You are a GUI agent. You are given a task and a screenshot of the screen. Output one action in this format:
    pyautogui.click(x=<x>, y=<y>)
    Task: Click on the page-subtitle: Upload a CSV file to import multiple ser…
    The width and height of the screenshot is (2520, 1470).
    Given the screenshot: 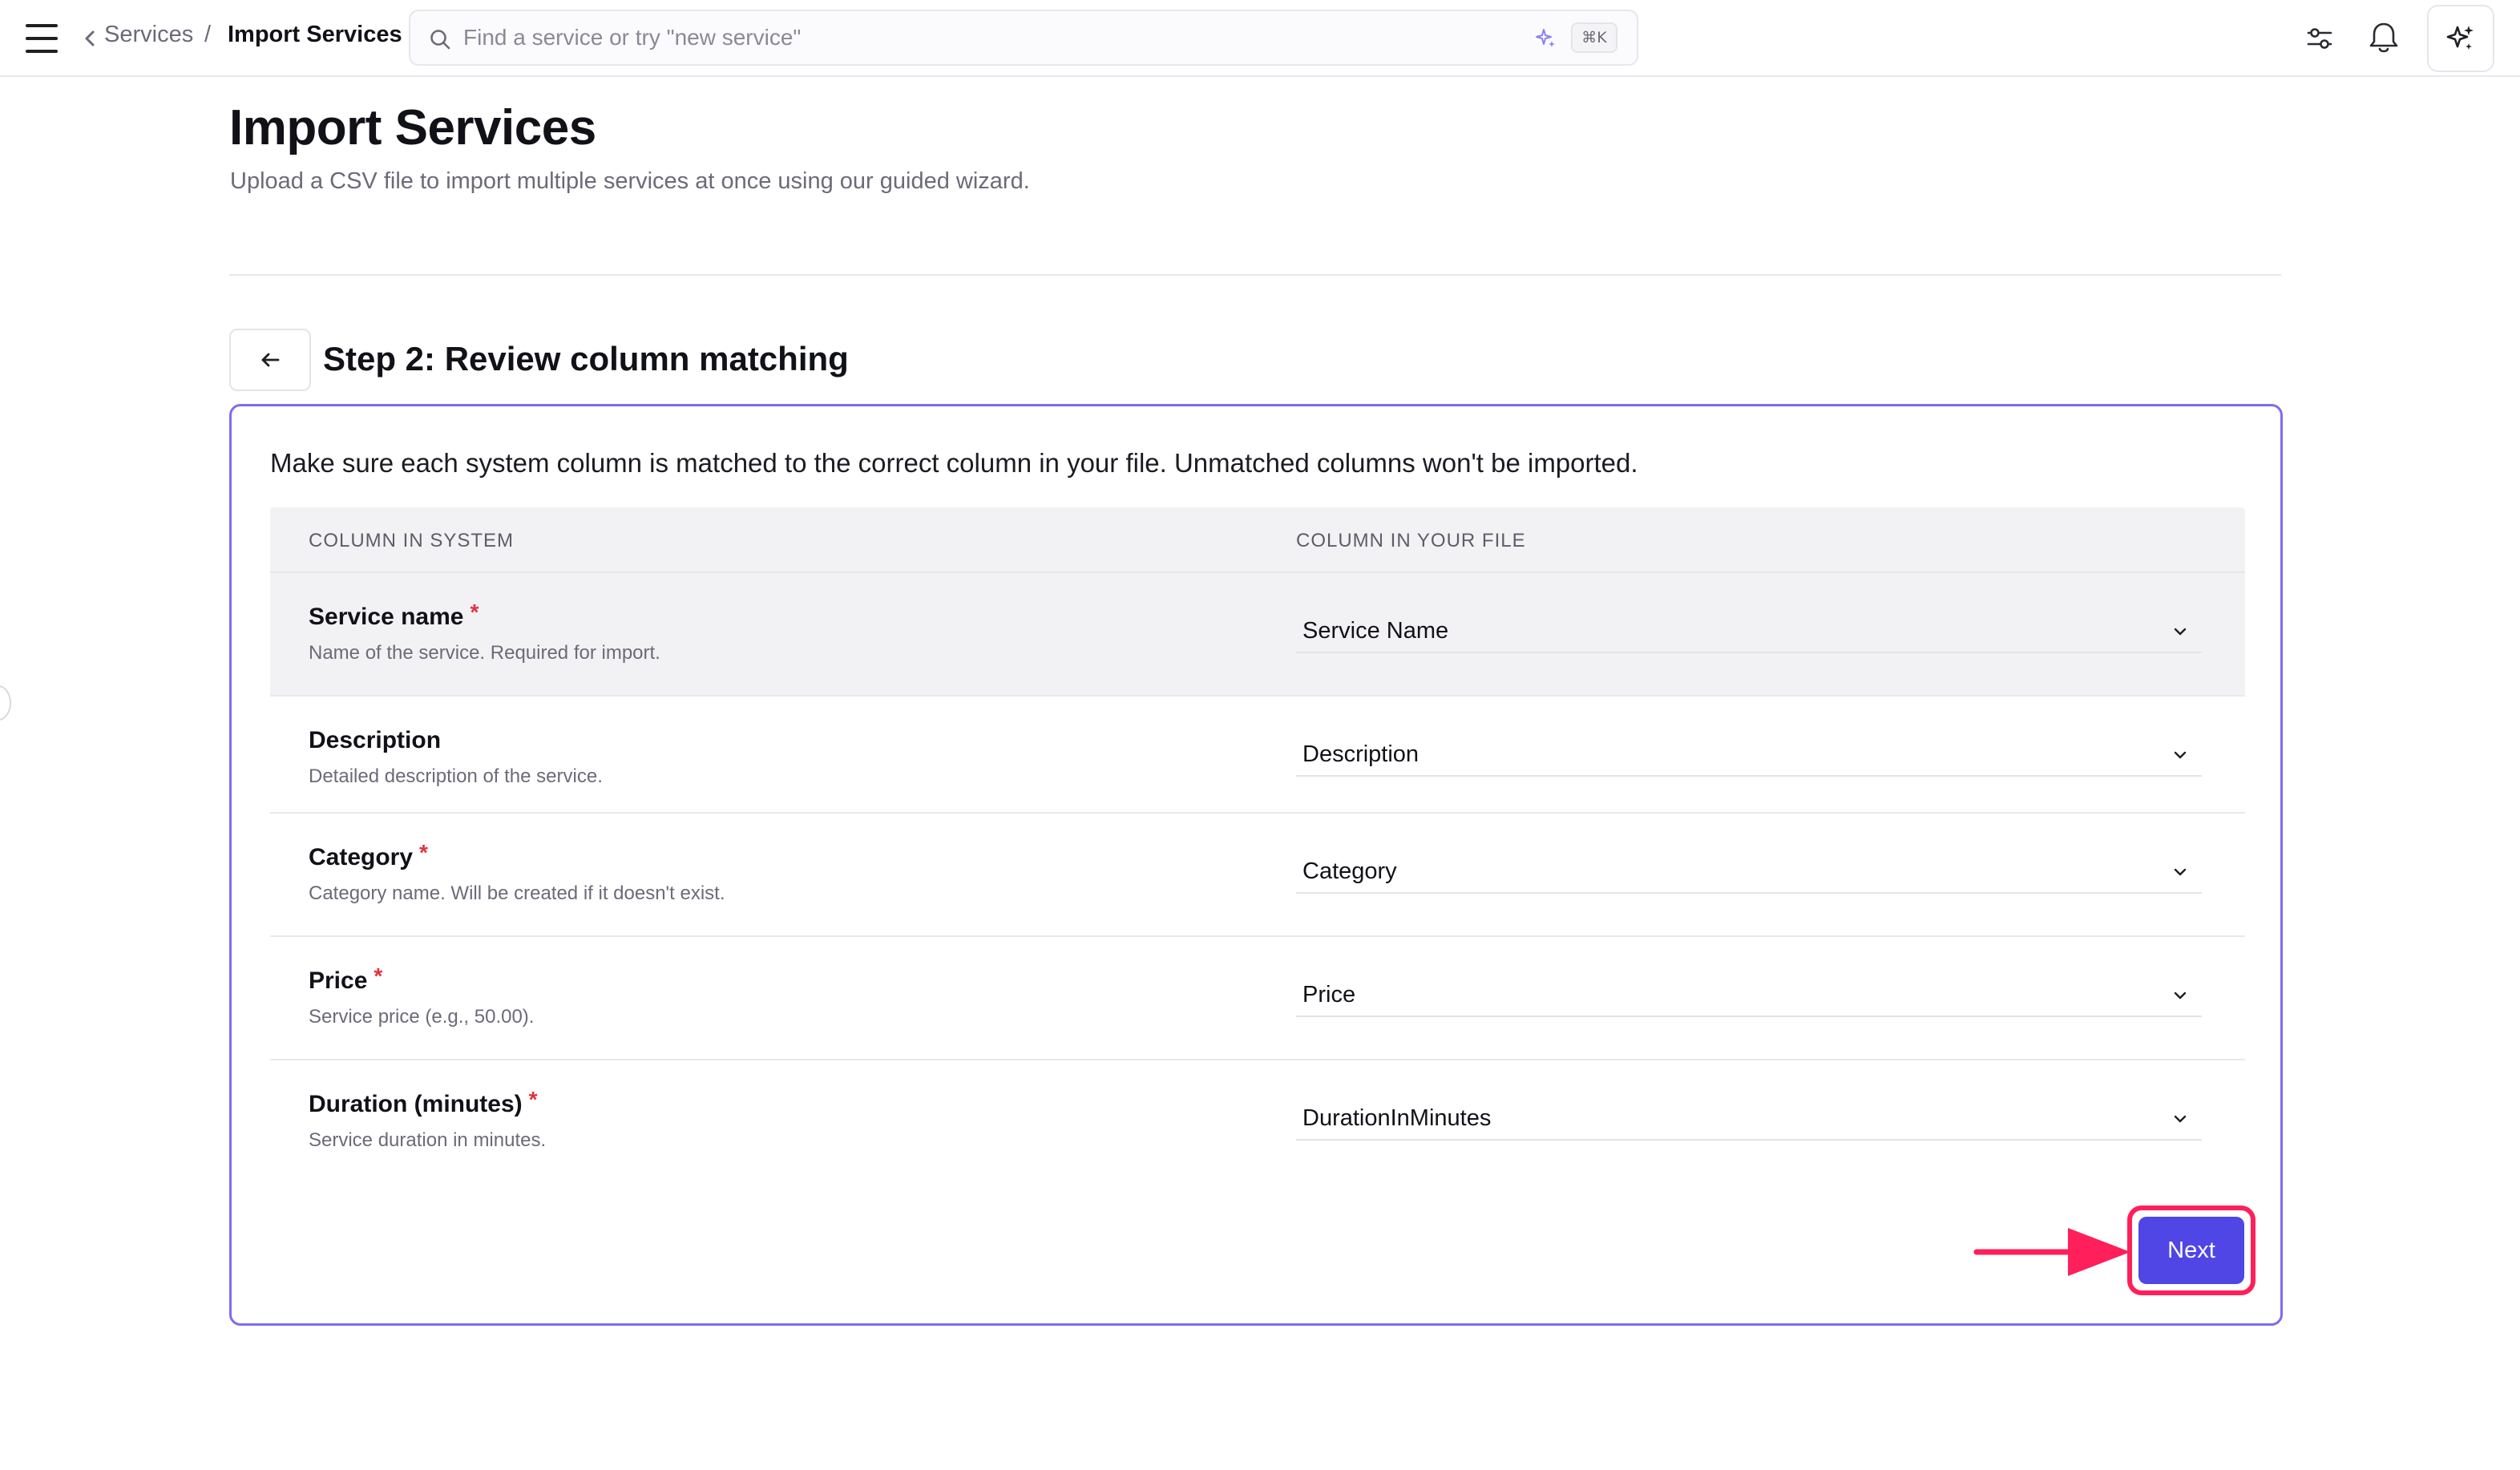 What is the action you would take?
    pyautogui.click(x=630, y=181)
    